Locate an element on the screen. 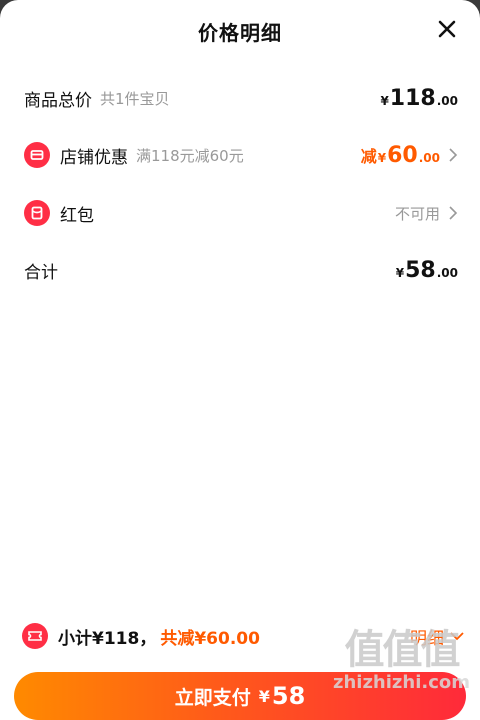 This screenshot has height=720, width=480. red-packet-row: 红包 不可用 is located at coordinates (241, 213).